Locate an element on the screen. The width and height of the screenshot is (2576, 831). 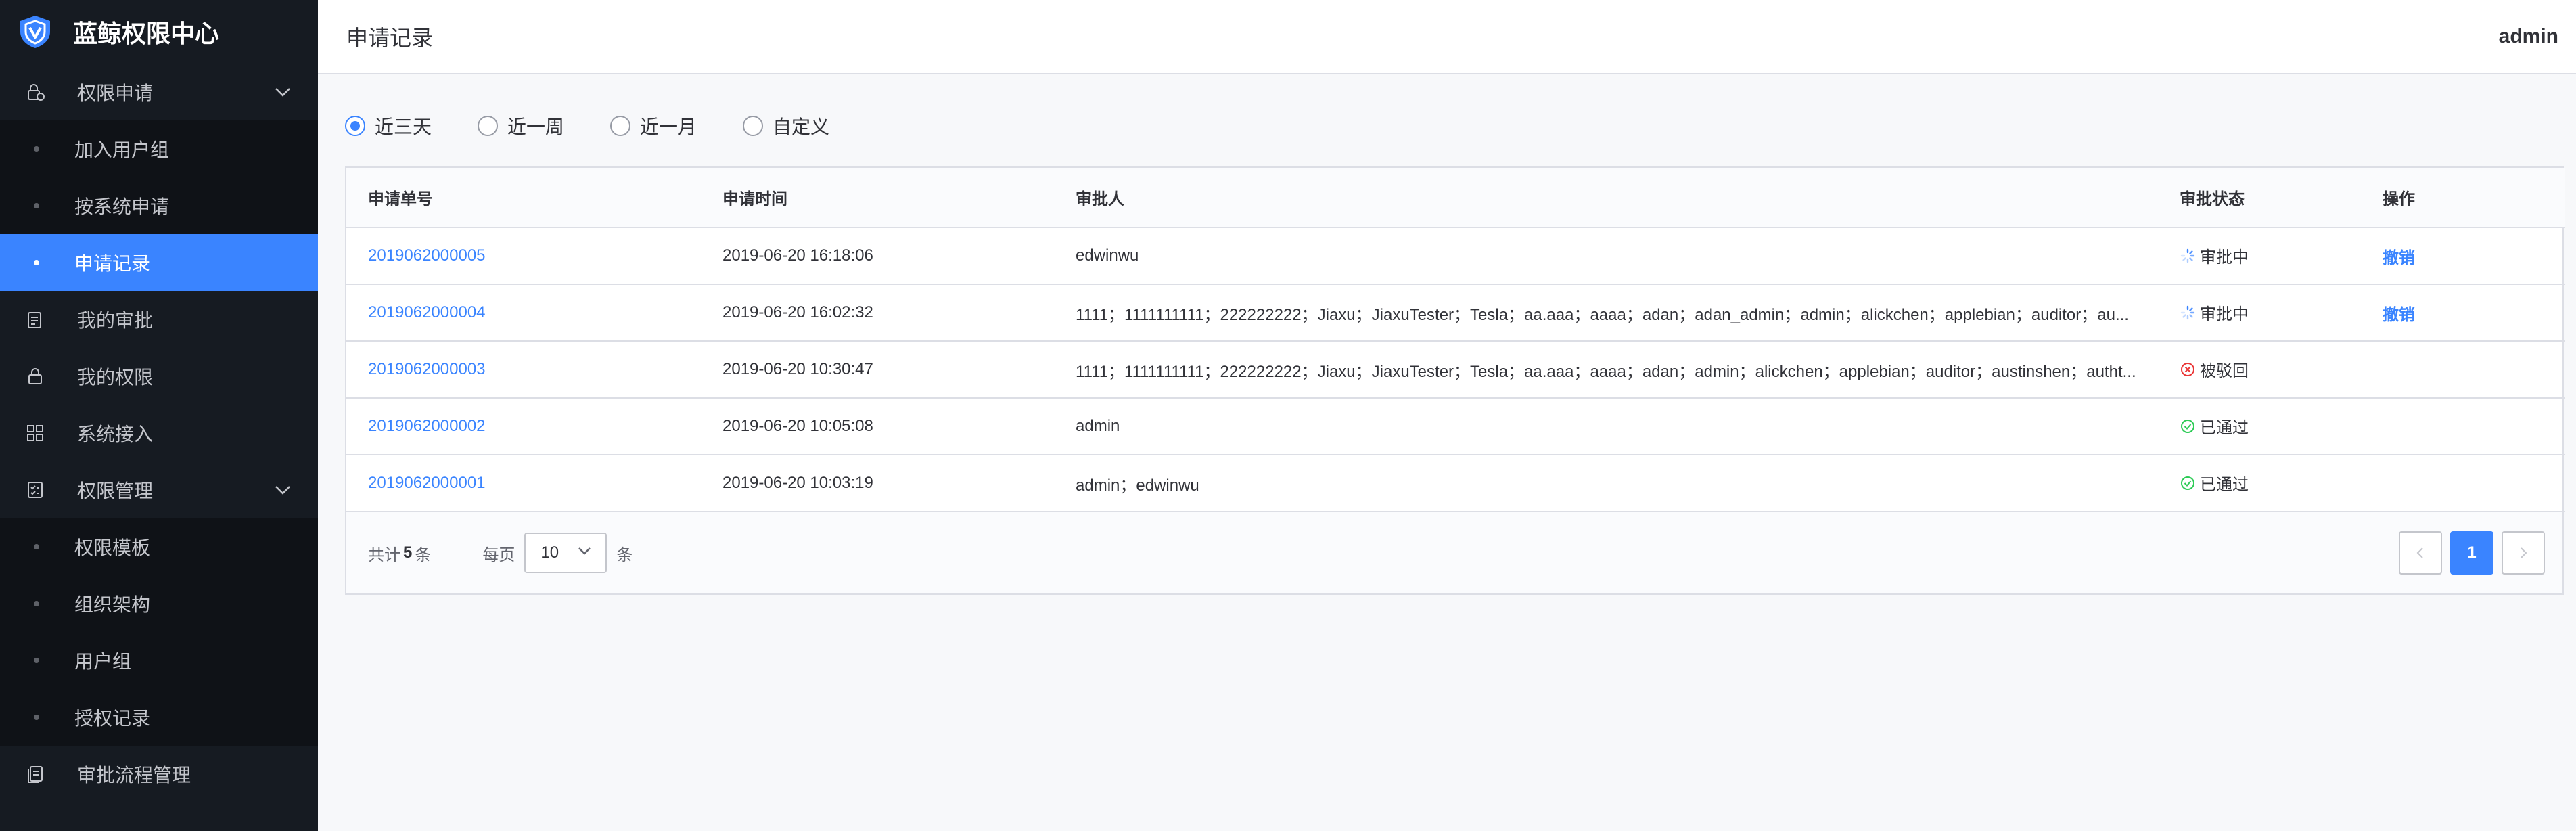
request-id-link: 2019062000001 is located at coordinates (523, 483).